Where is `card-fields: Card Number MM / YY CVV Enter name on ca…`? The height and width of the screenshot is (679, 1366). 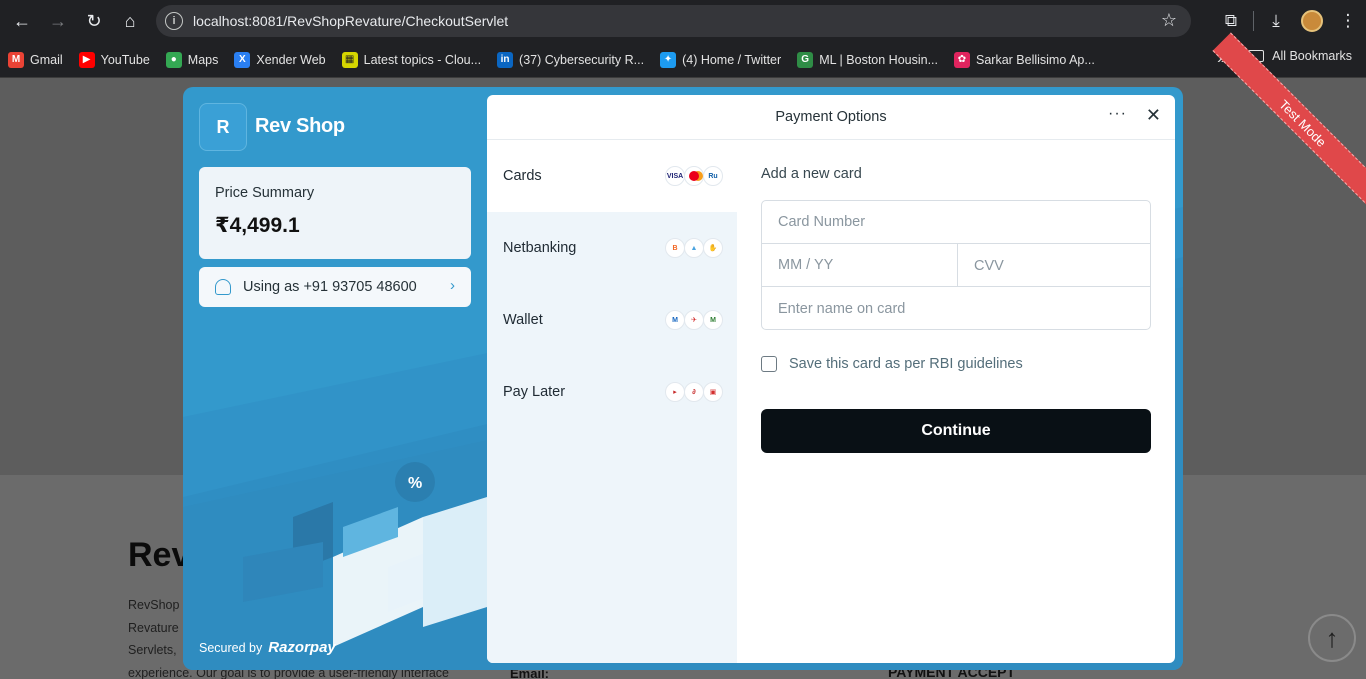
card-fields: Card Number MM / YY CVV Enter name on ca… is located at coordinates (956, 265).